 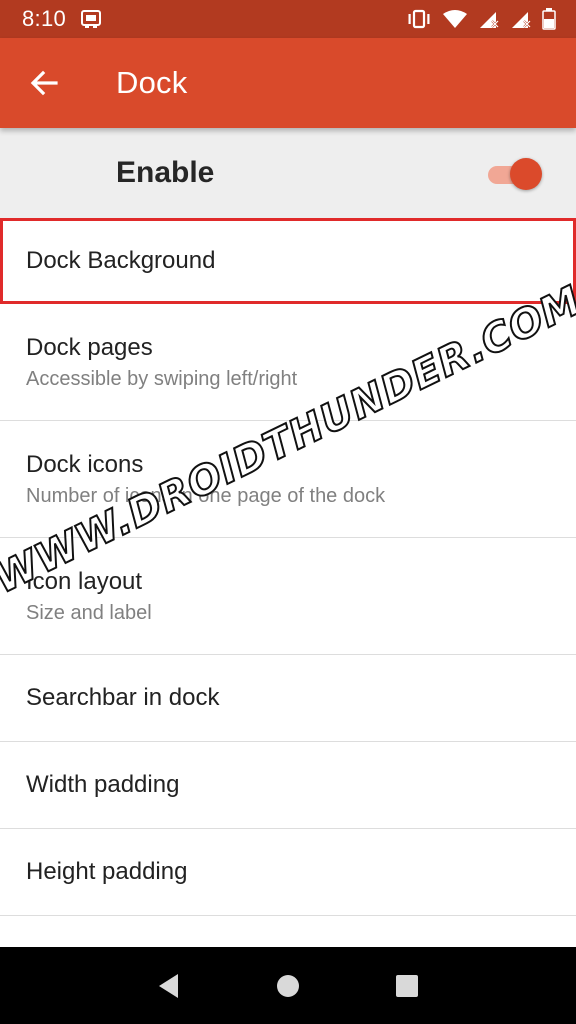 I want to click on back-button, so click(x=46, y=83).